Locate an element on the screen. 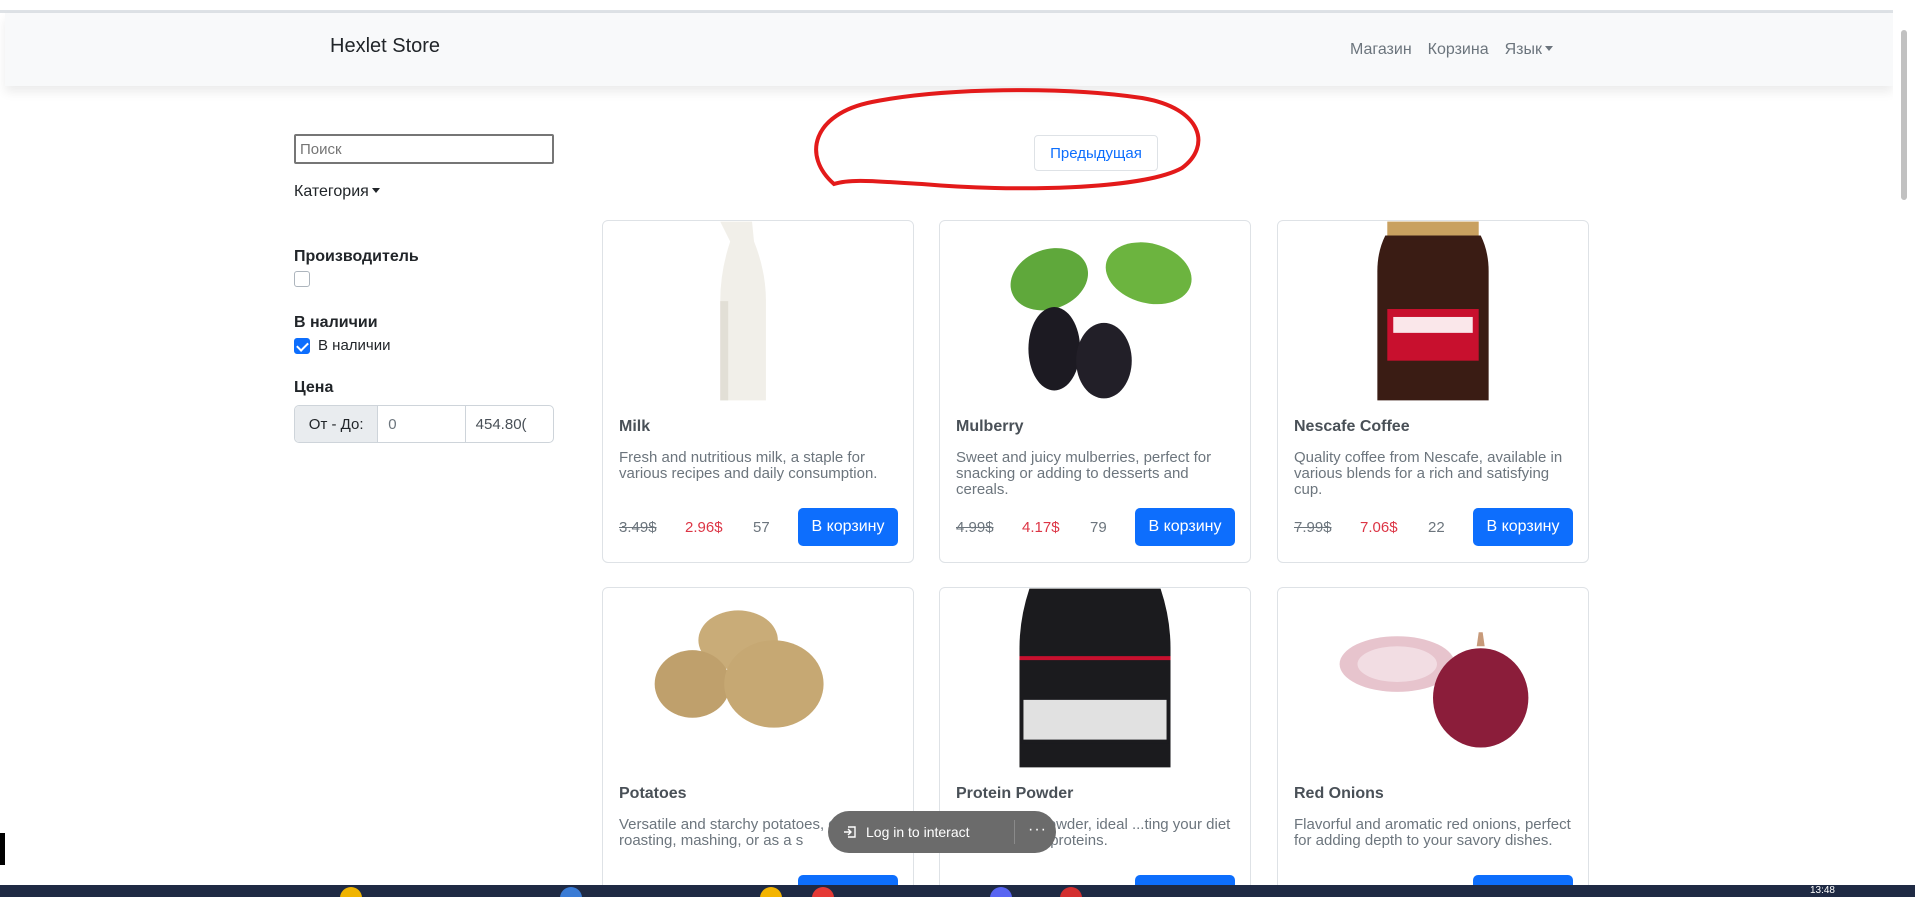 The image size is (1915, 897). nav-links: Магазин Корзина Язык is located at coordinates (1443, 50).